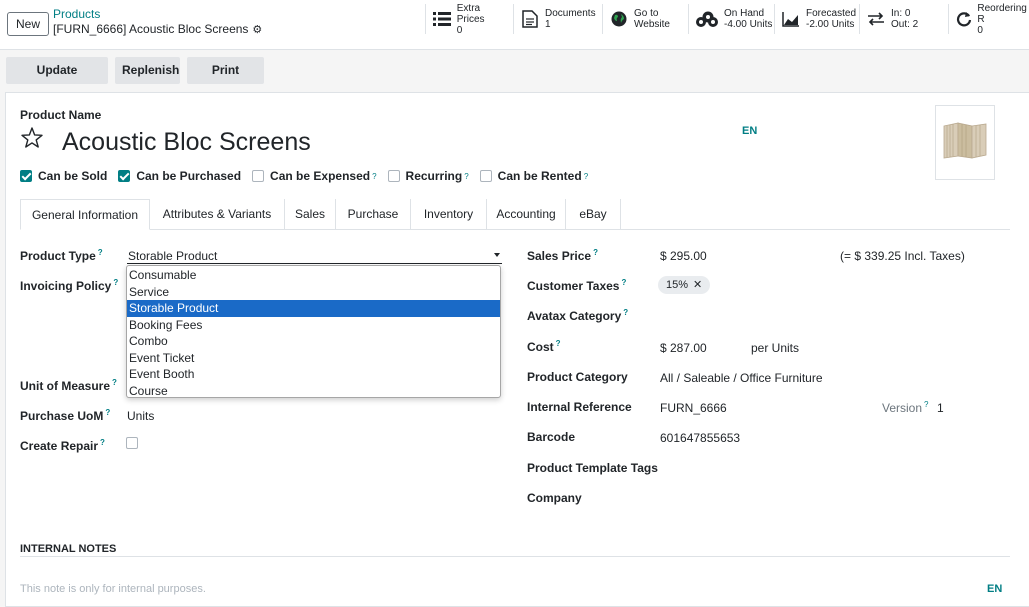 The image size is (1029, 607). What do you see at coordinates (707, 19) in the screenshot?
I see `cubes-icon` at bounding box center [707, 19].